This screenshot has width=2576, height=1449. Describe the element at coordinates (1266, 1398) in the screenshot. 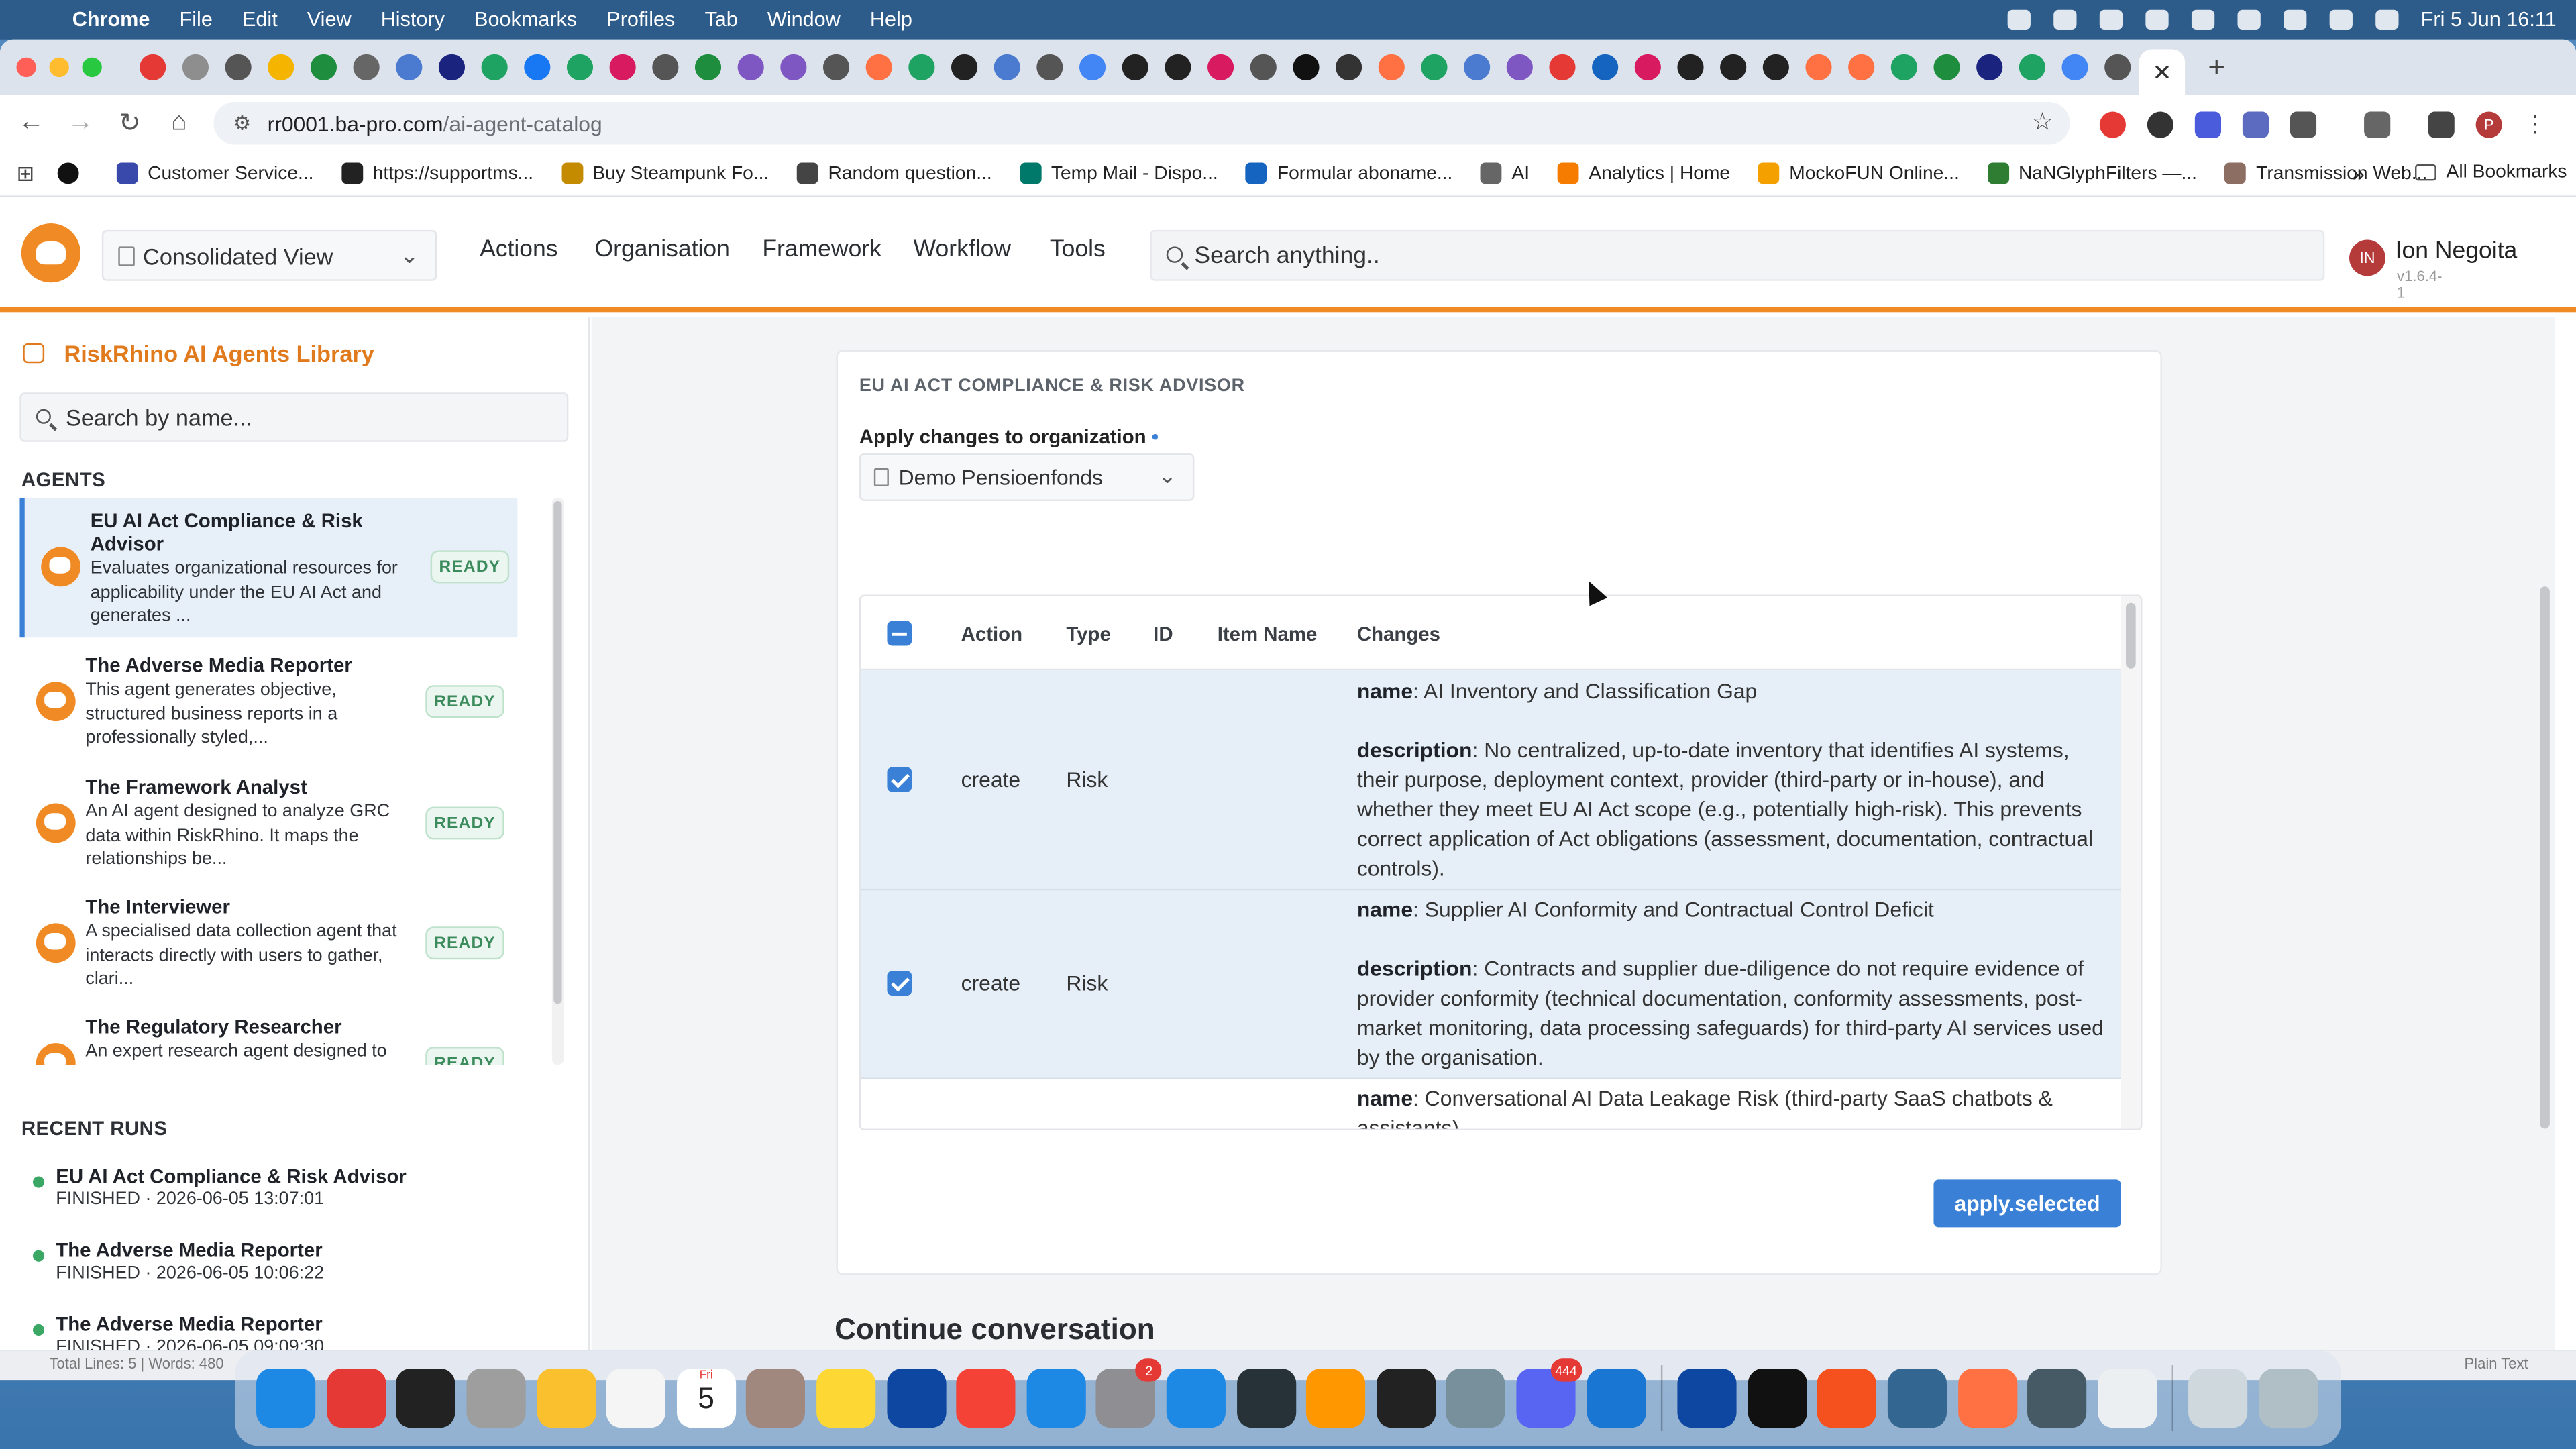

I see `eclipse-icon` at that location.